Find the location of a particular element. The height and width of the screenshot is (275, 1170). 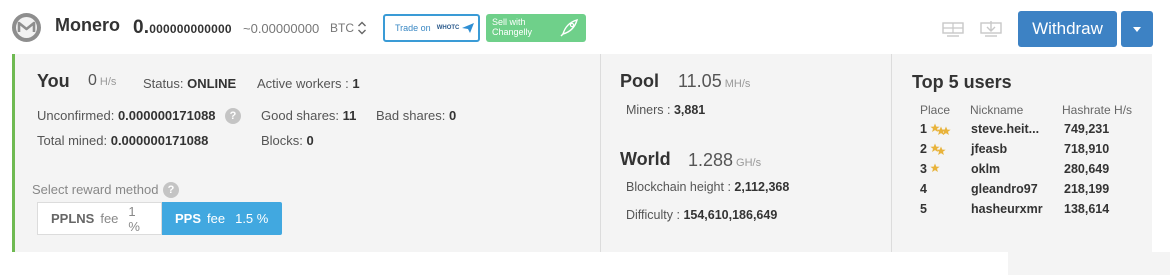

caret-down-icon is located at coordinates (1137, 29).